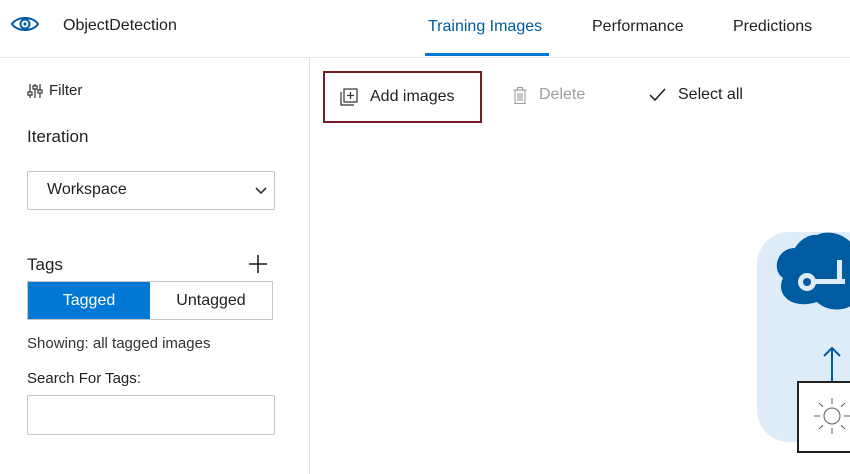 This screenshot has height=474, width=850. I want to click on trash-icon, so click(520, 95).